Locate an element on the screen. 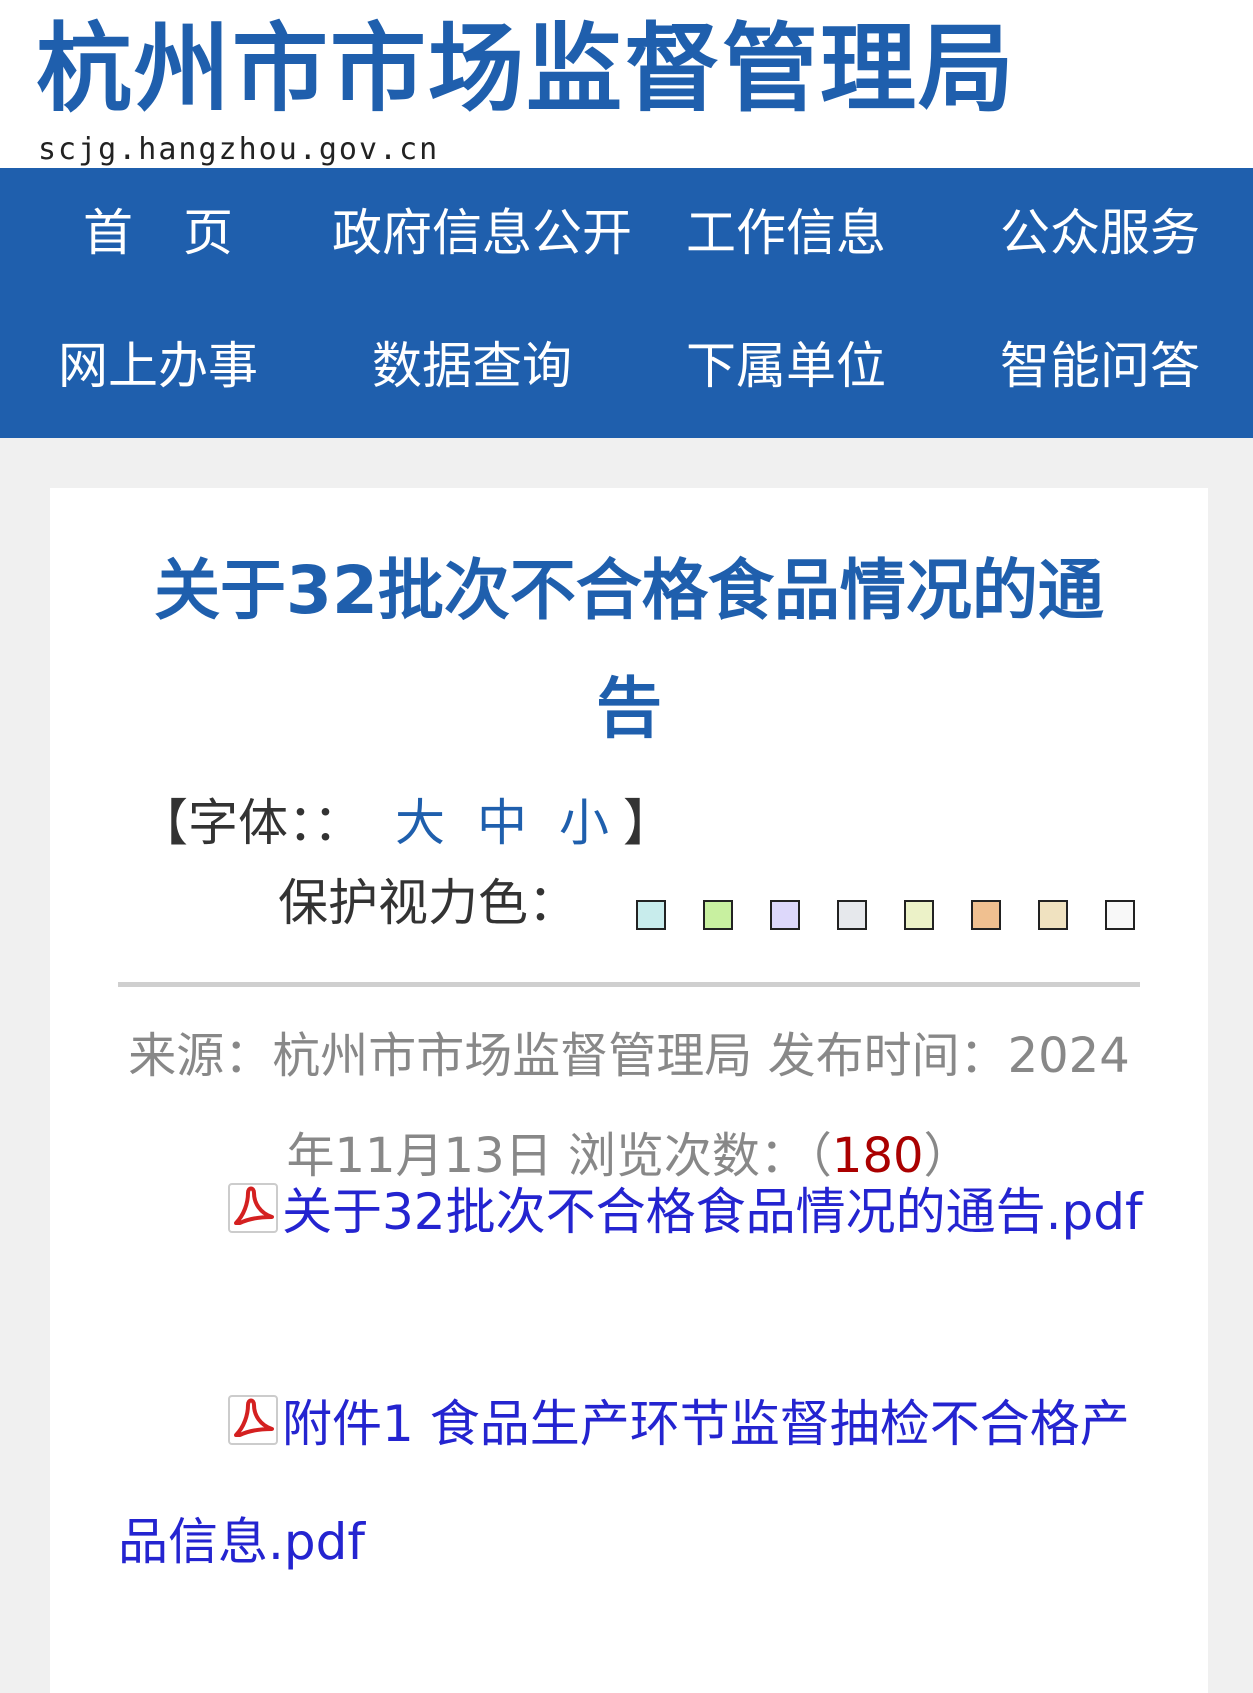  nav-item-data-query: 数据查询 is located at coordinates (472, 366).